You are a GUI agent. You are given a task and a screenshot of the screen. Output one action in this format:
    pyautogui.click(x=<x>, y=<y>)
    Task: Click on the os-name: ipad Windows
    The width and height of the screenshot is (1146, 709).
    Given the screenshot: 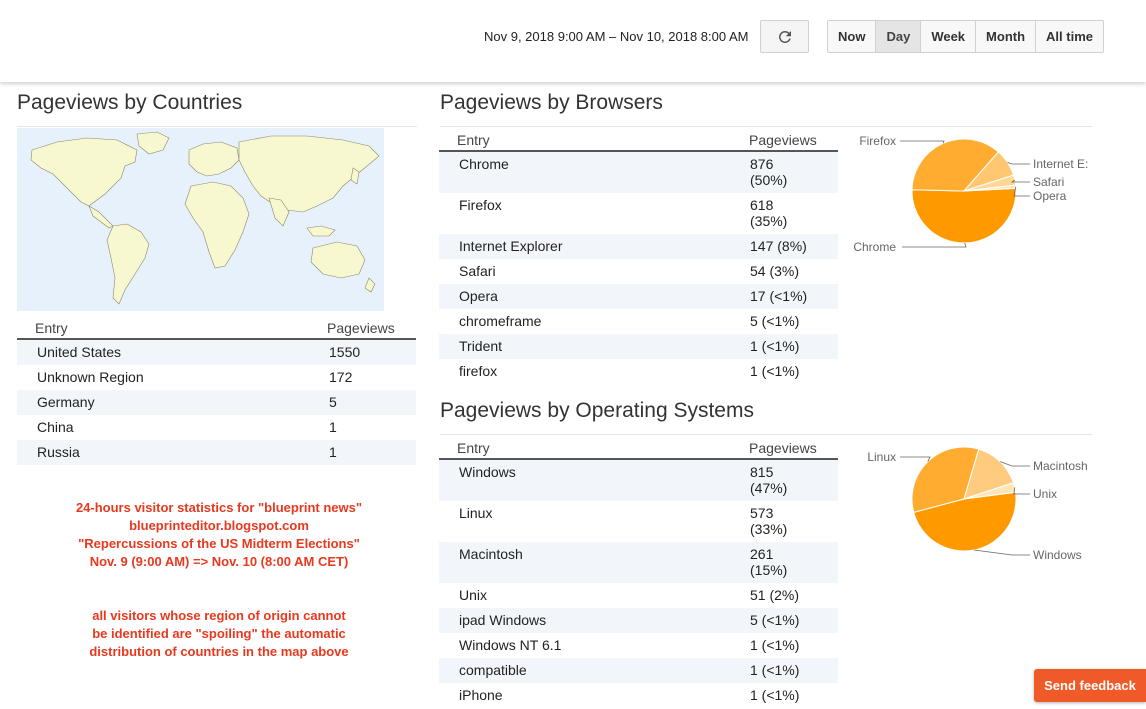 What is the action you would take?
    pyautogui.click(x=503, y=620)
    